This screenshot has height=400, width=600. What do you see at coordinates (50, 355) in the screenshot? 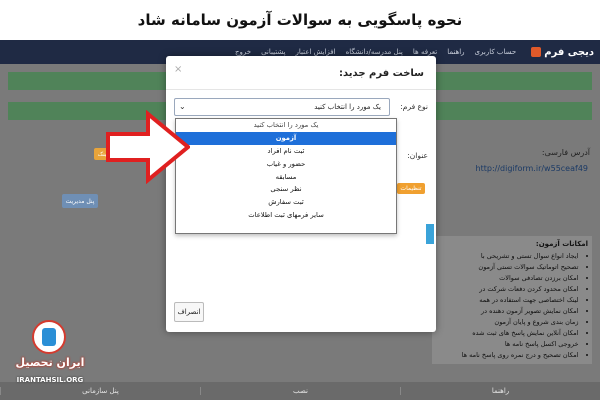
I see `watermark-logo: ایران تحصیل IRANTAHSIL.ORG` at bounding box center [50, 355].